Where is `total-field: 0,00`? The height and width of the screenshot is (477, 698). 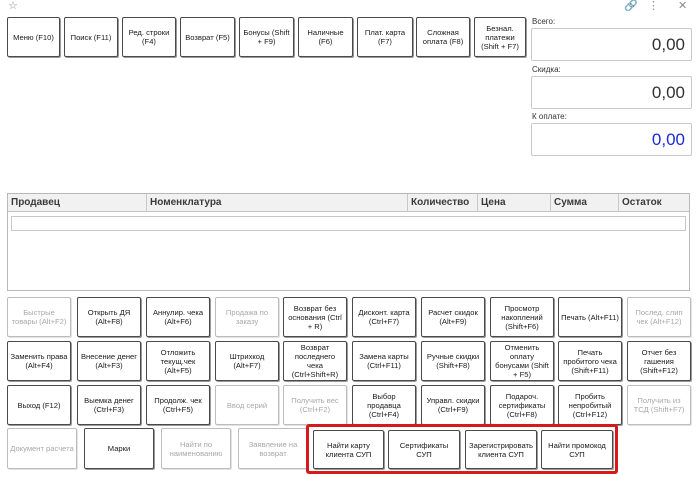 total-field: 0,00 is located at coordinates (611, 44).